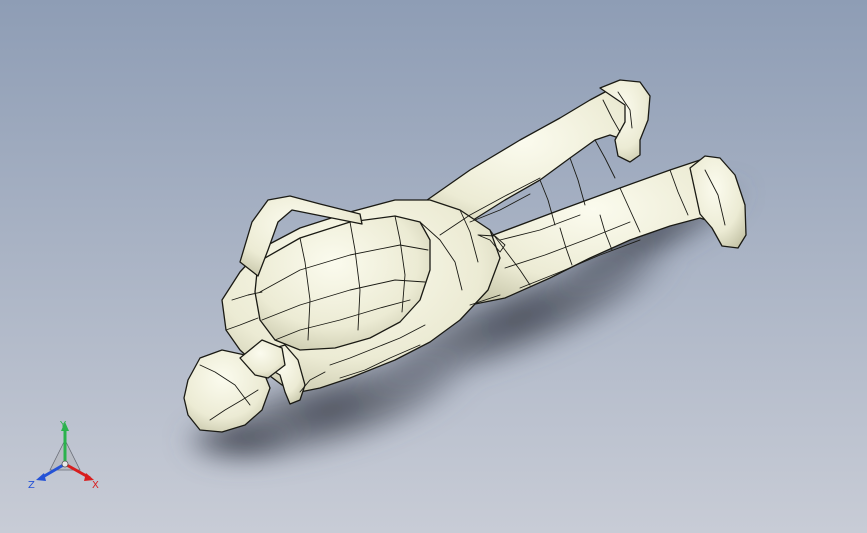 This screenshot has height=533, width=867. Describe the element at coordinates (65, 456) in the screenshot. I see `coordinate-triad: Y X Z` at that location.